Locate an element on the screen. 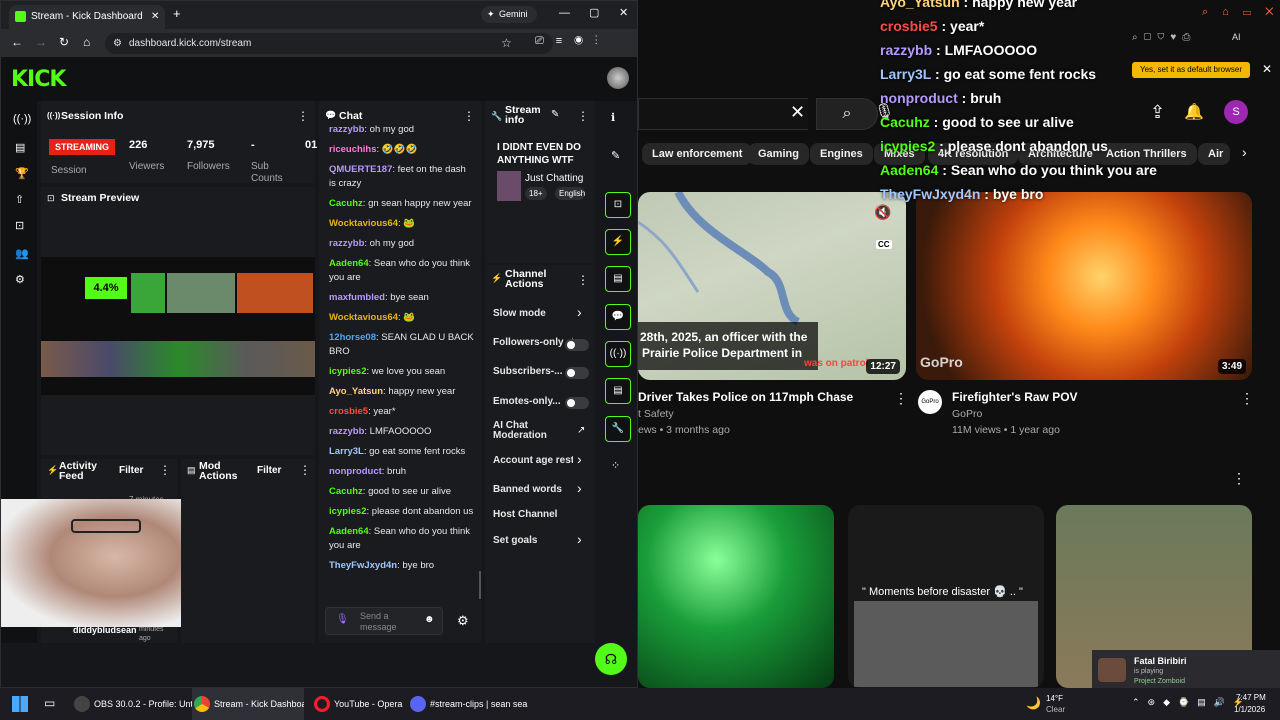 The image size is (1280, 720). analytics-icon: ▤ is located at coordinates (20, 147).